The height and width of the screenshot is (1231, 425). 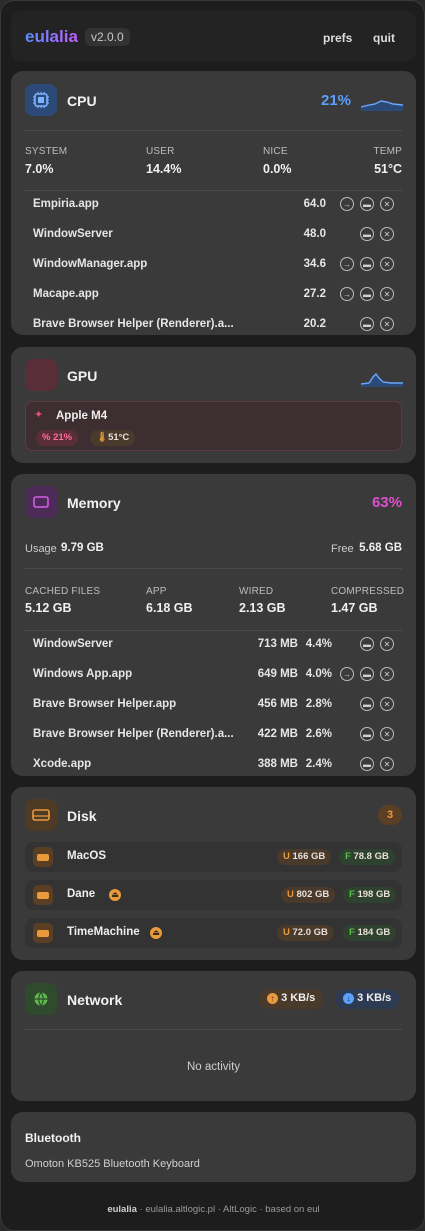 What do you see at coordinates (368, 591) in the screenshot?
I see `memory-compressed-label: COMPRESSED` at bounding box center [368, 591].